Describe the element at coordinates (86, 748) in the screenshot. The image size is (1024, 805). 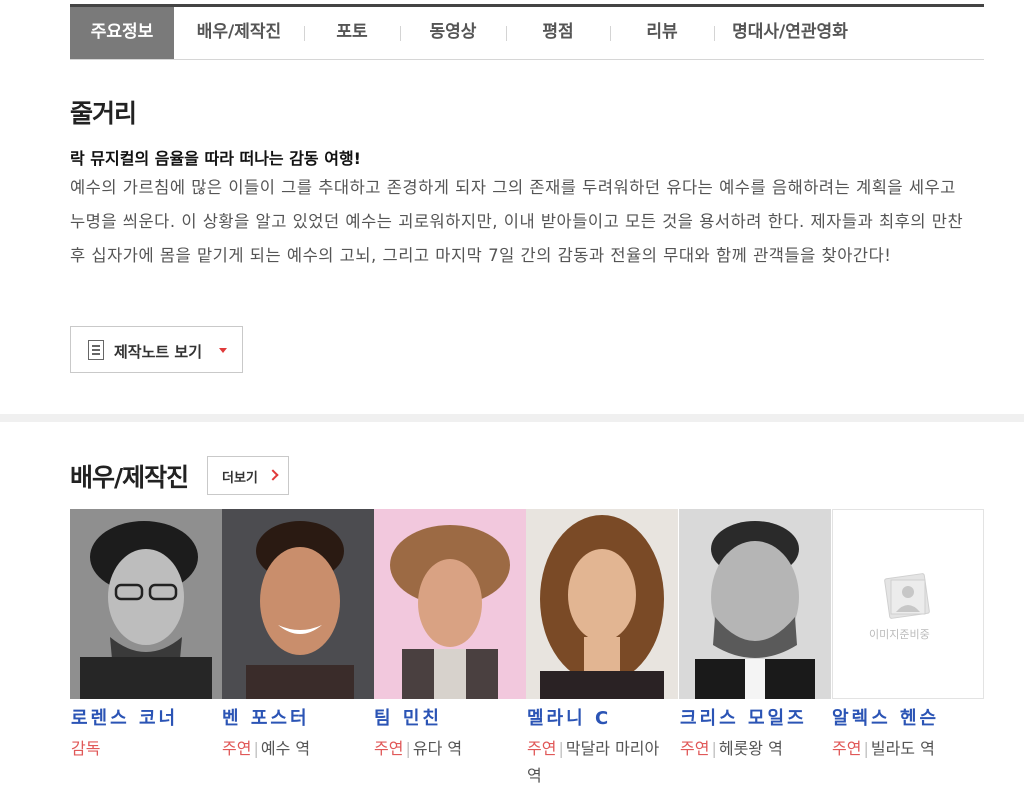
I see `role-type: 감독` at that location.